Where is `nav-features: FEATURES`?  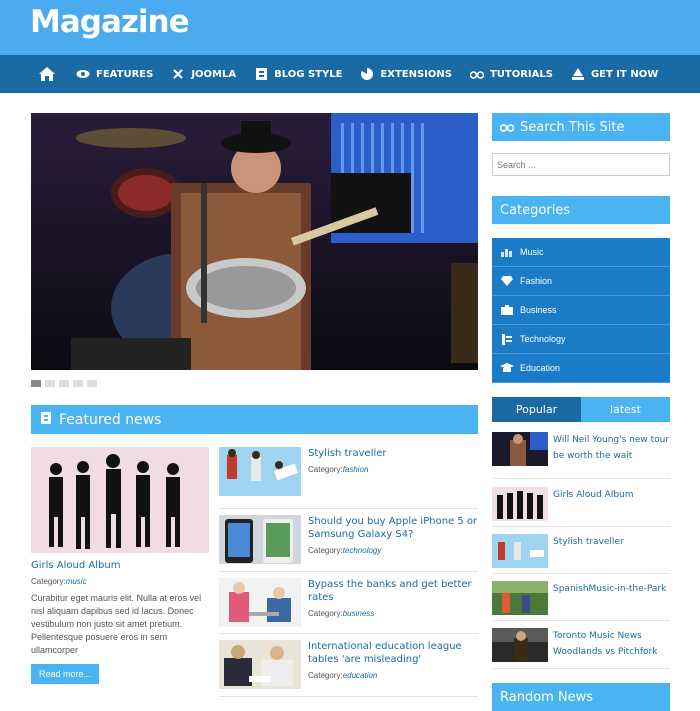
nav-features: FEATURES is located at coordinates (114, 74).